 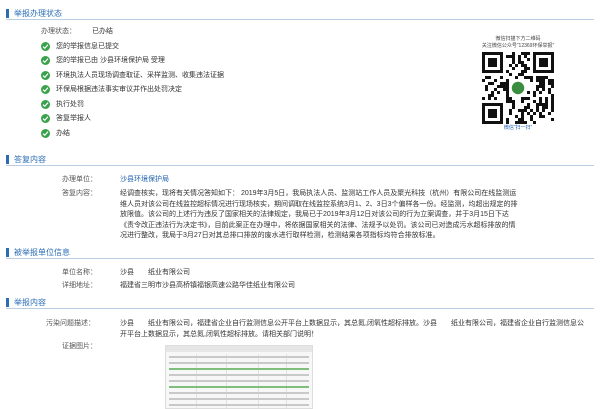 I want to click on state-value: 已办结, so click(x=102, y=31).